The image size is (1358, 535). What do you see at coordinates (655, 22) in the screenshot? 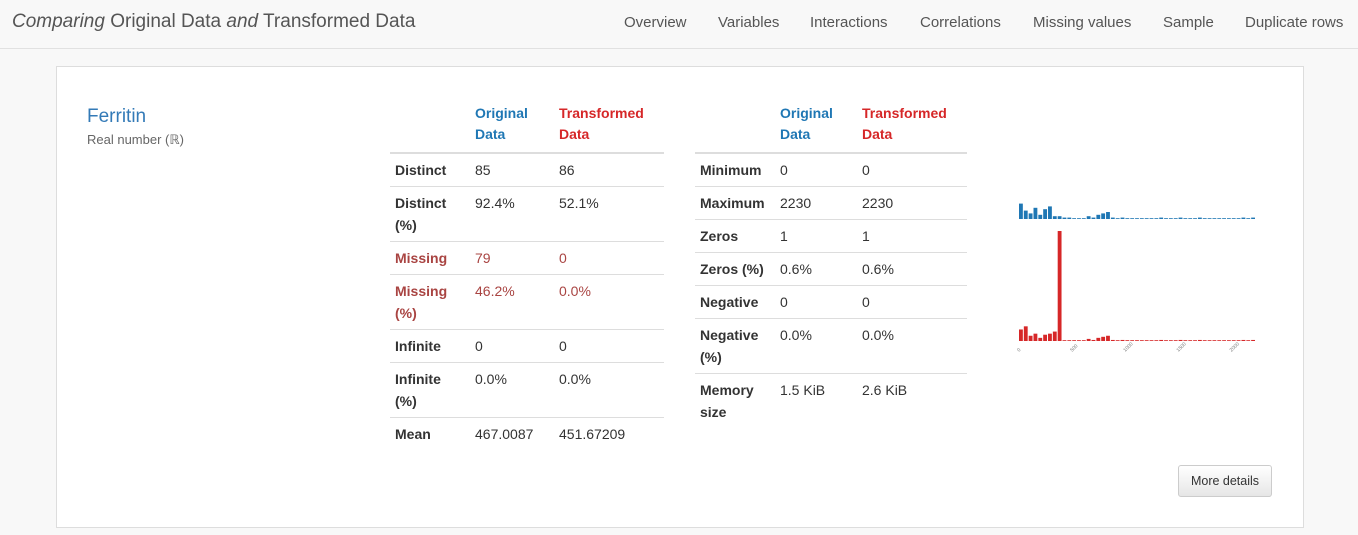
I see `nav-overview: Overview` at bounding box center [655, 22].